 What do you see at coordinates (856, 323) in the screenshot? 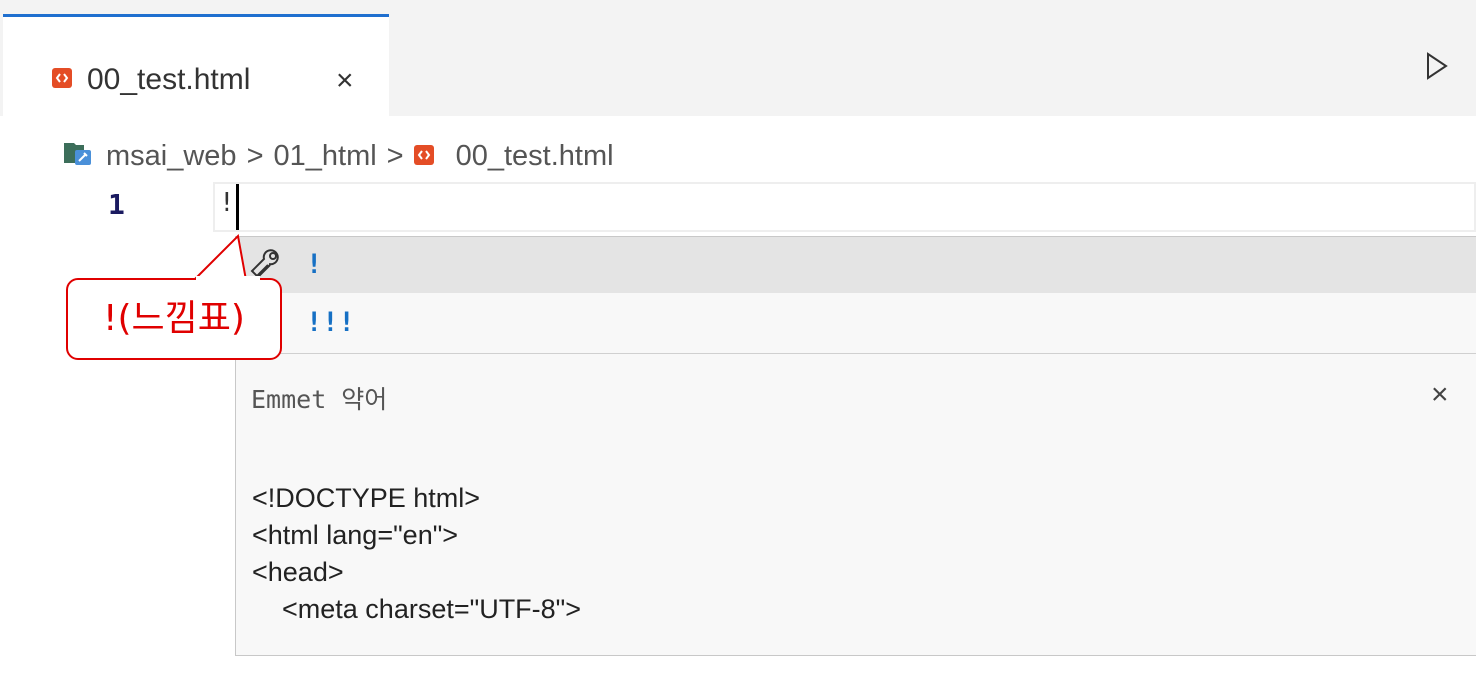
I see `suggestion-item: !!!` at bounding box center [856, 323].